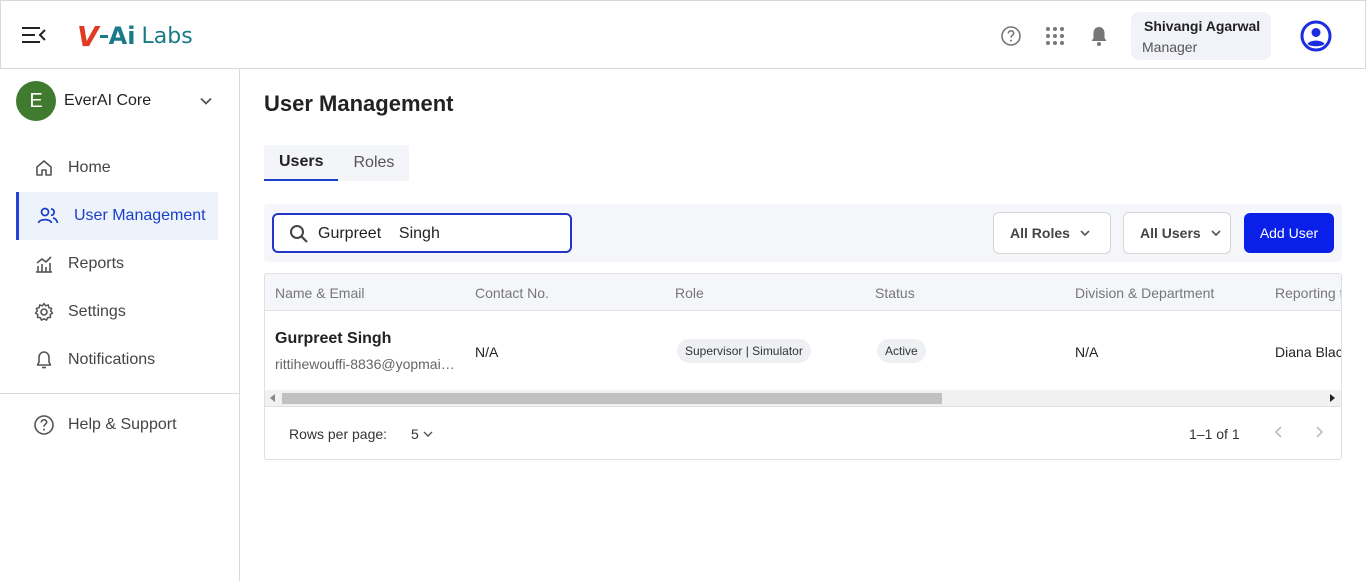 This screenshot has width=1366, height=581. Describe the element at coordinates (122, 36) in the screenshot. I see `logo-ai: Ai` at that location.